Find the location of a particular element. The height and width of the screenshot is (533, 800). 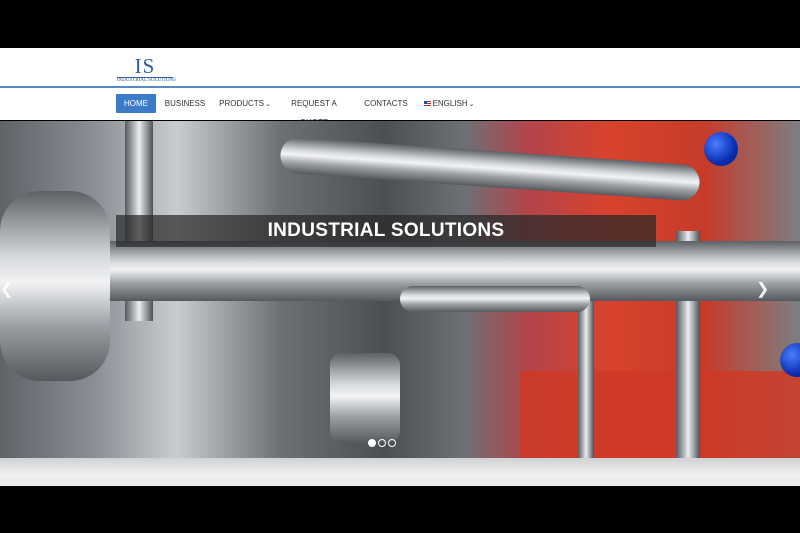

nav-contacts: CONTACTS is located at coordinates (386, 103).